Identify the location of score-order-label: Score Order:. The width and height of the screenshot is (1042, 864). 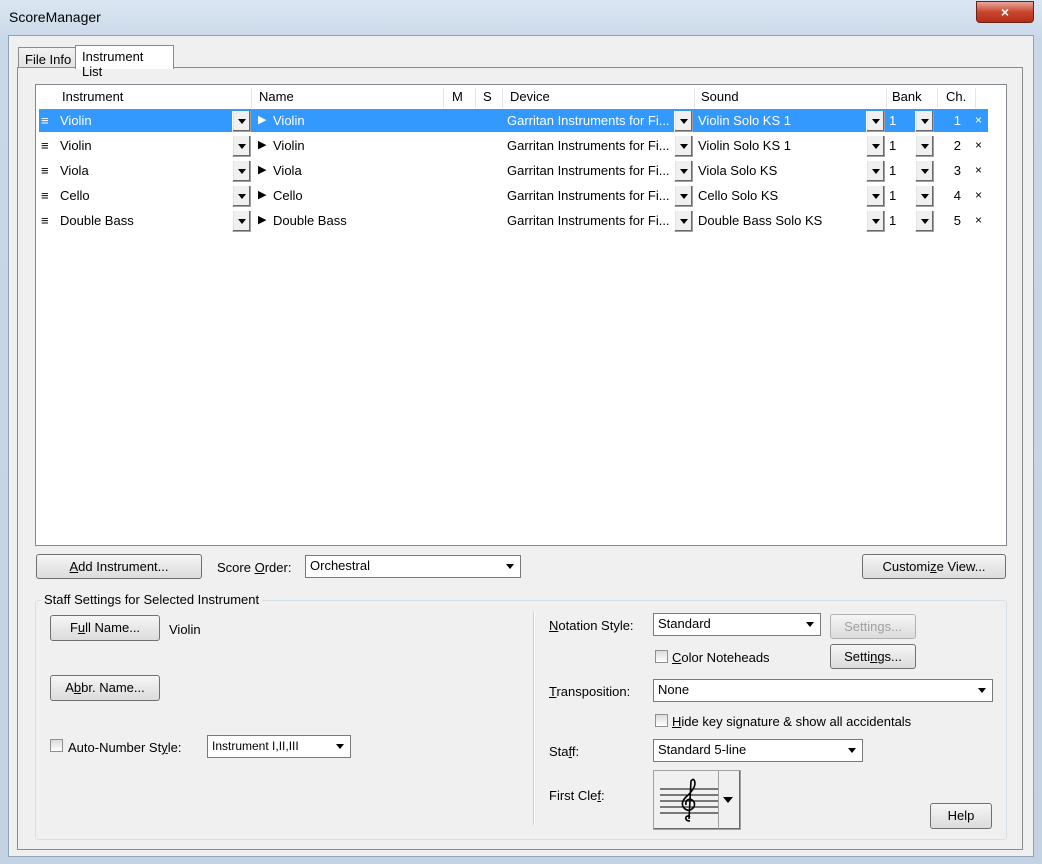
(254, 567).